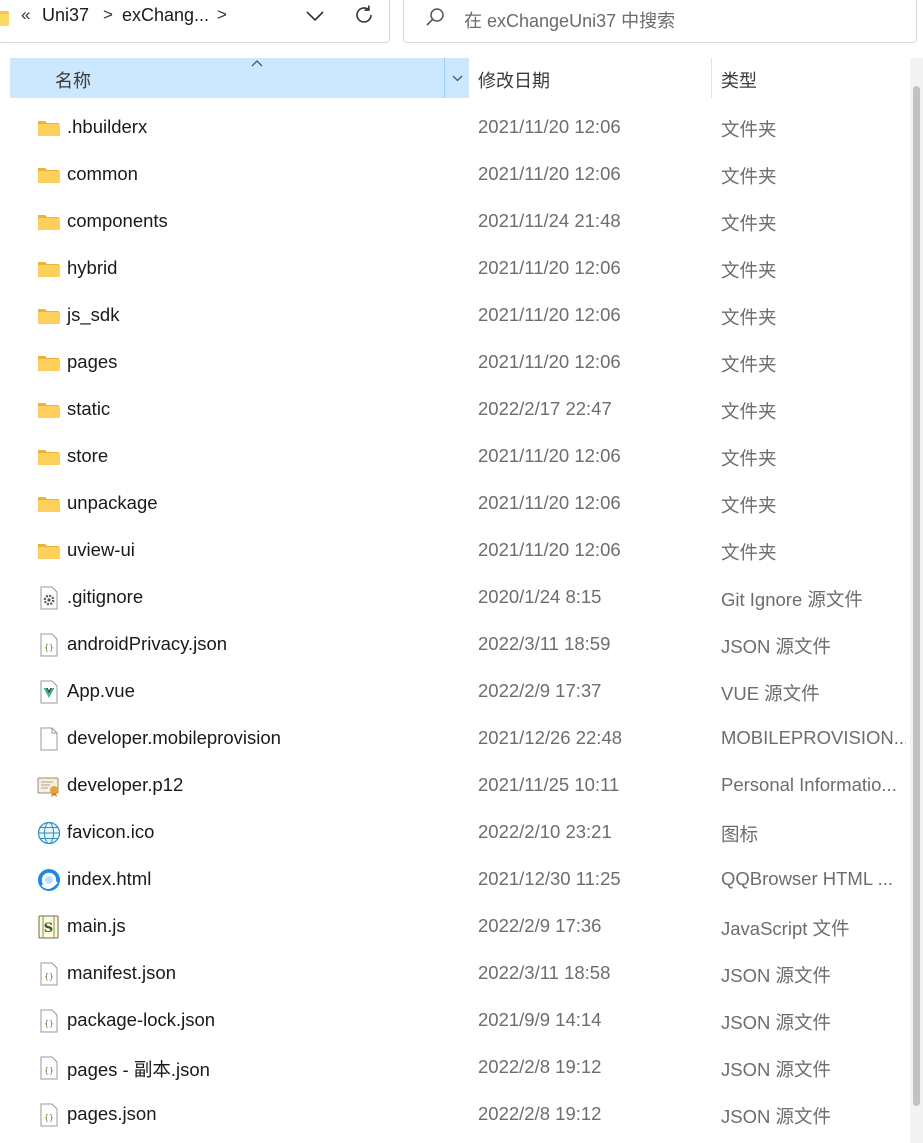 Image resolution: width=923 pixels, height=1143 pixels. Describe the element at coordinates (916, 596) in the screenshot. I see `scrollbar-thumb` at that location.